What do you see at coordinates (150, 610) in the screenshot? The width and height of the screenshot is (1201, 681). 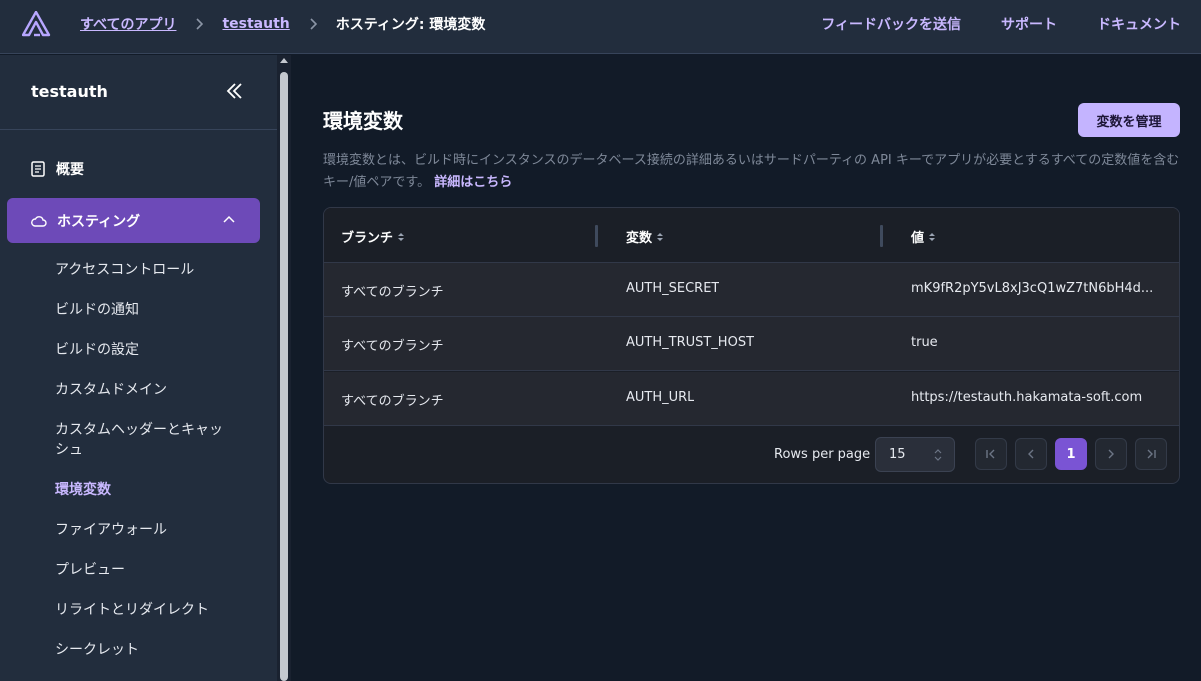 I see `sidebar-subitem-rewrites-redirects: リライトとリダイレクト` at bounding box center [150, 610].